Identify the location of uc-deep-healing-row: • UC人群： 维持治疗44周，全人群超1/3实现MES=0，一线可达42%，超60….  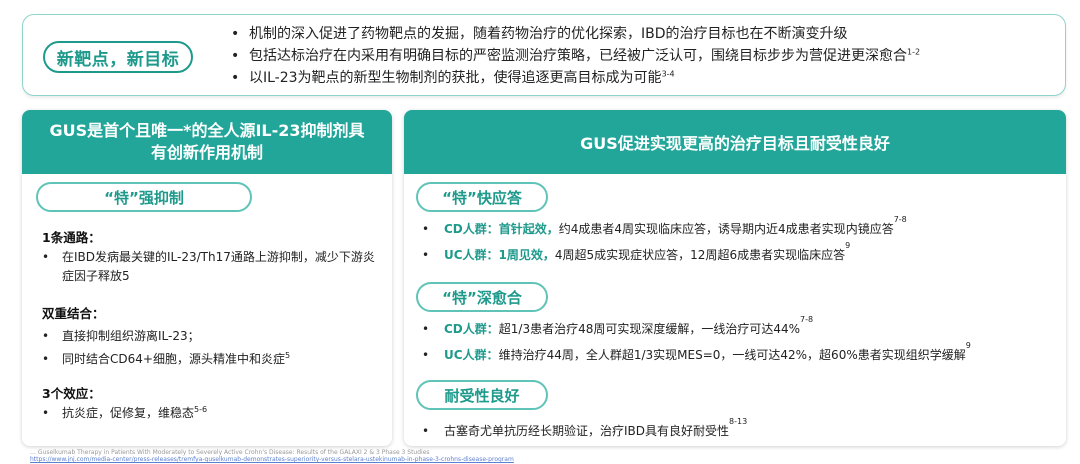
(696, 352).